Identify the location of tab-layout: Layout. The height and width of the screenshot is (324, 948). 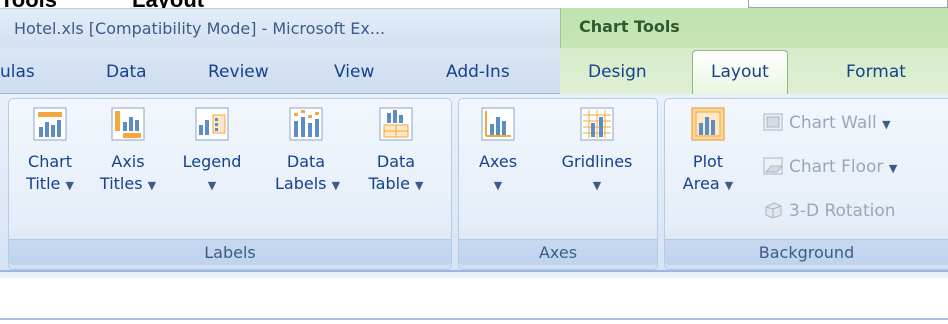
(740, 72).